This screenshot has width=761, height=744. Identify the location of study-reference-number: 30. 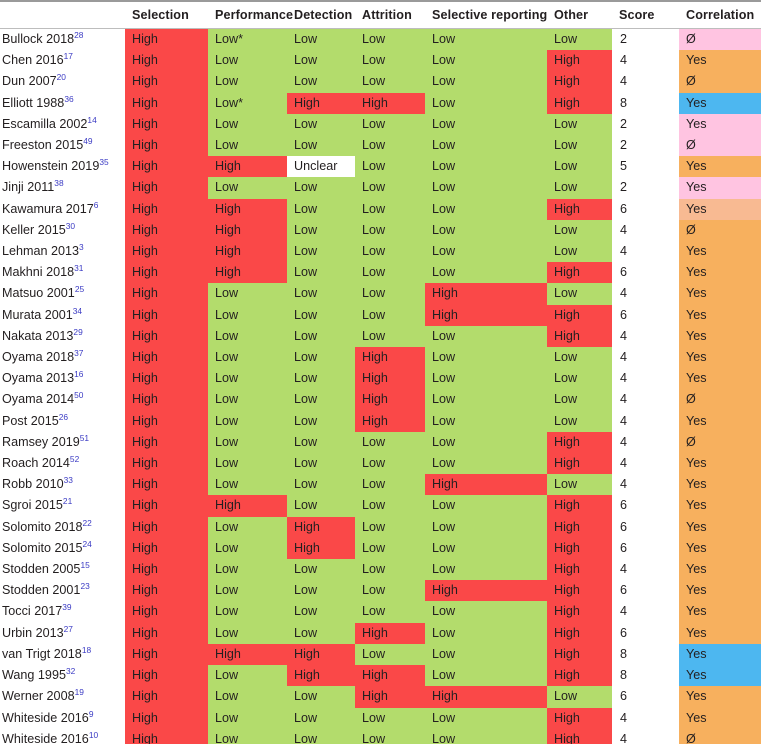
(70, 225).